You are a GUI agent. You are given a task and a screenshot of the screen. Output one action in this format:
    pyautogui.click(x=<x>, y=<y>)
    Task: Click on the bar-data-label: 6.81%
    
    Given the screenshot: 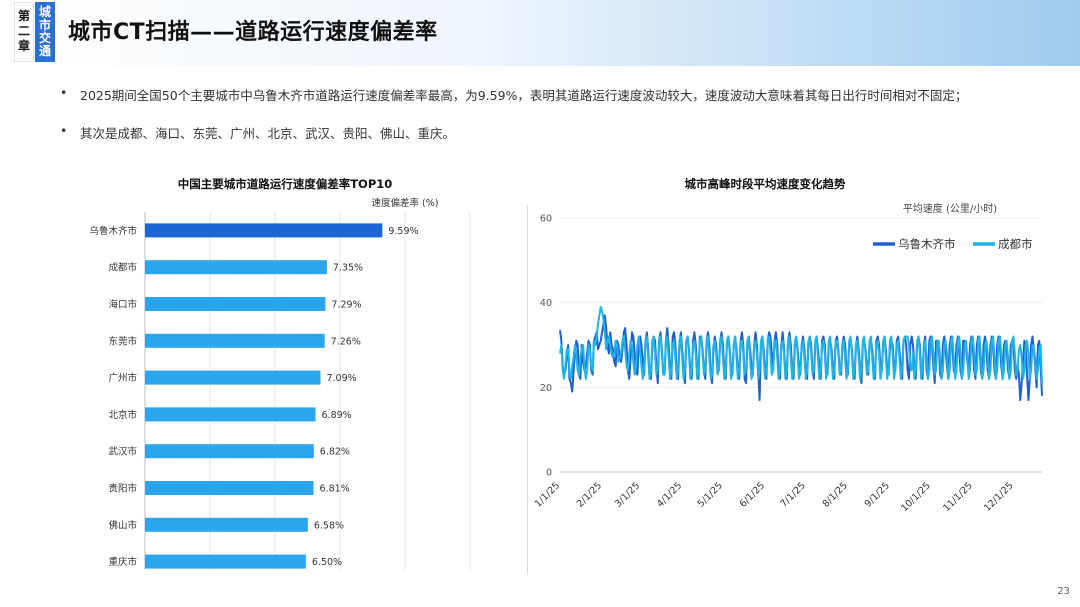 What is the action you would take?
    pyautogui.click(x=335, y=489)
    